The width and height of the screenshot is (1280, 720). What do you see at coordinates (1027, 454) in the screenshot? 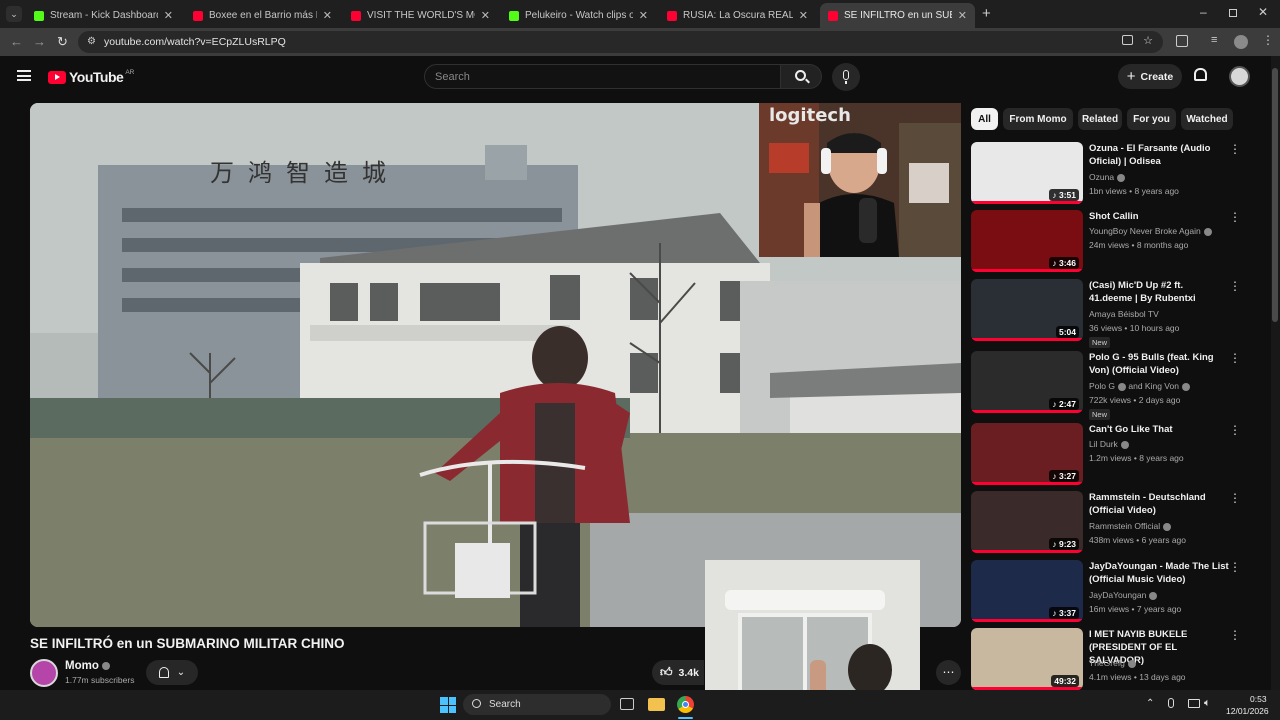
I see `video-thumbnail: ♪ 3:27` at bounding box center [1027, 454].